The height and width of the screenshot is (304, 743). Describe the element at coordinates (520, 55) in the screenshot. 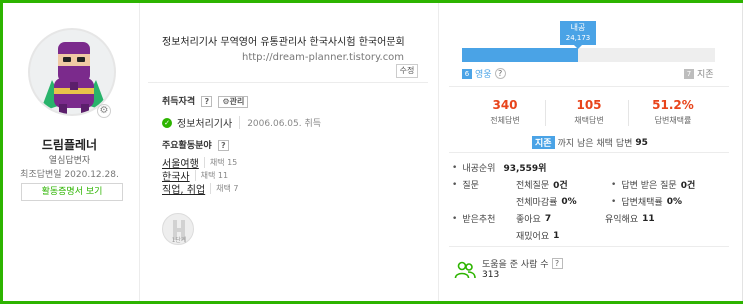

I see `grade-progress-fill` at that location.